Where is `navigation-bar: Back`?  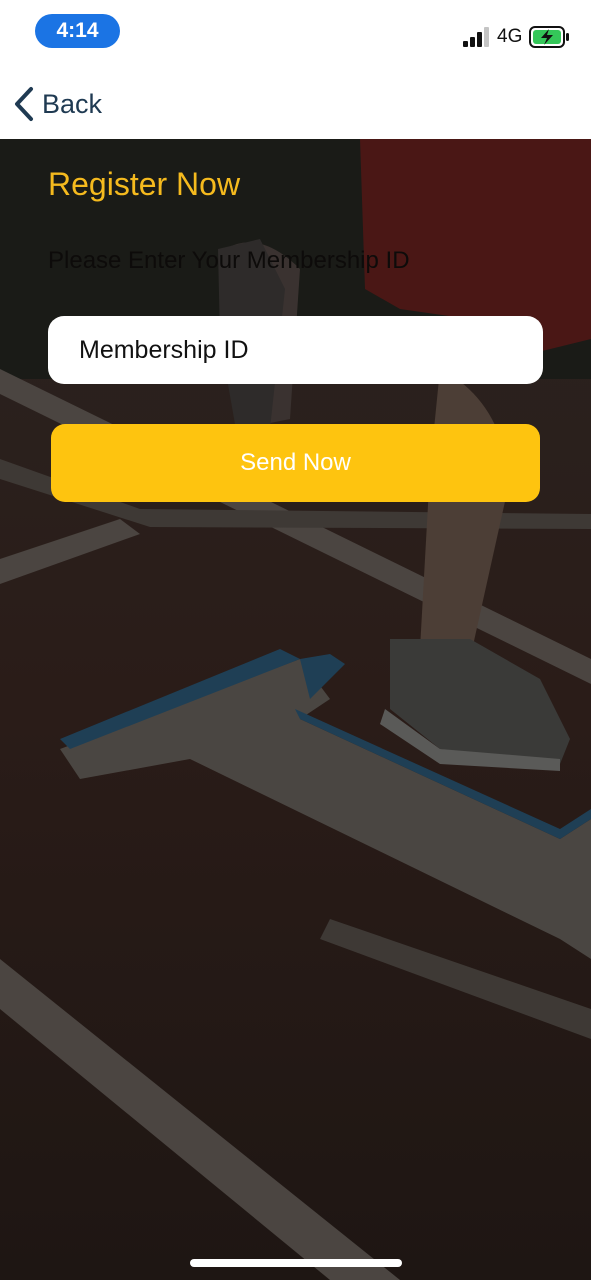 navigation-bar: Back is located at coordinates (295, 104).